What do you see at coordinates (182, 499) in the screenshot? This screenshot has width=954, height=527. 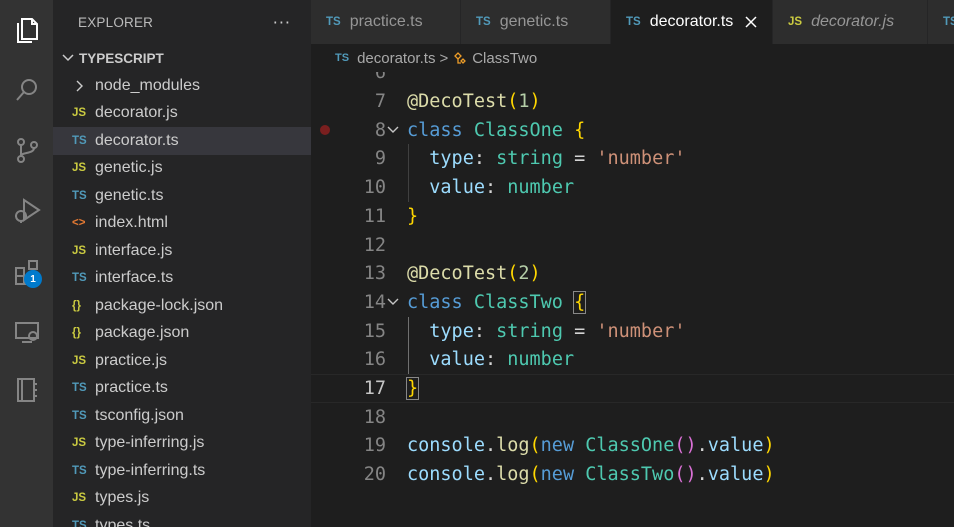 I see `file-item-types-js: JS types.js` at bounding box center [182, 499].